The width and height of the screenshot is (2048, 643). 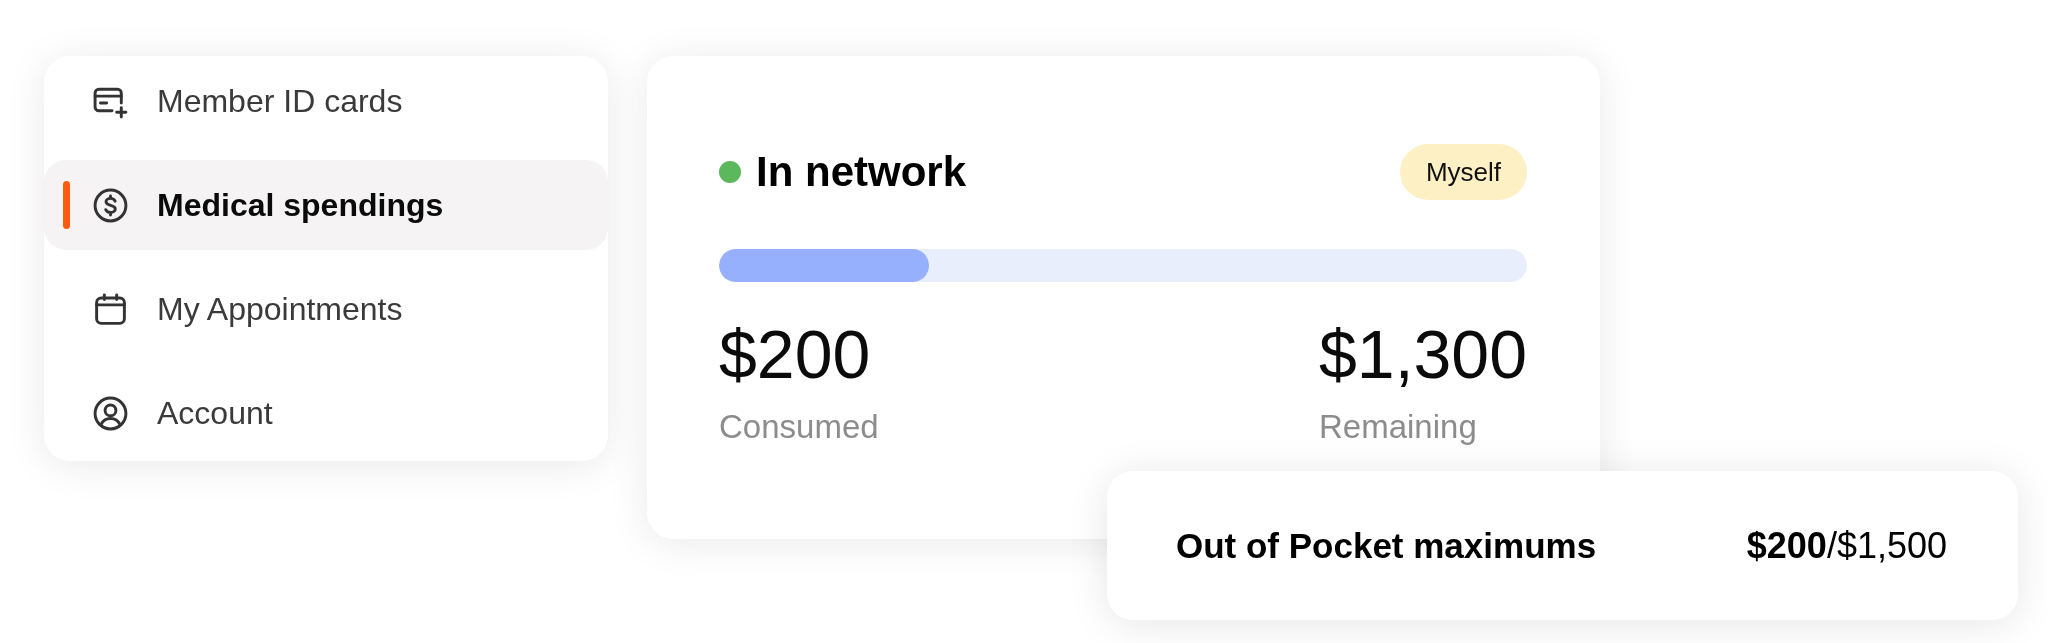 I want to click on calendar-icon, so click(x=110, y=309).